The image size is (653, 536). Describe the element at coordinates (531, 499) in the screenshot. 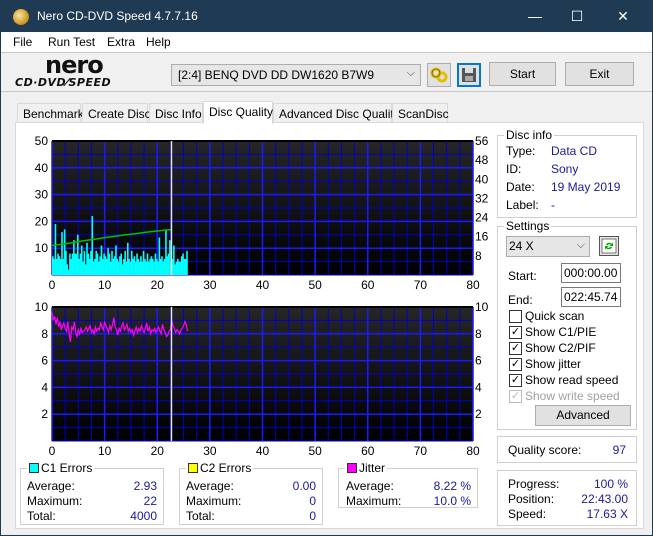

I see `position-label: Position:` at that location.